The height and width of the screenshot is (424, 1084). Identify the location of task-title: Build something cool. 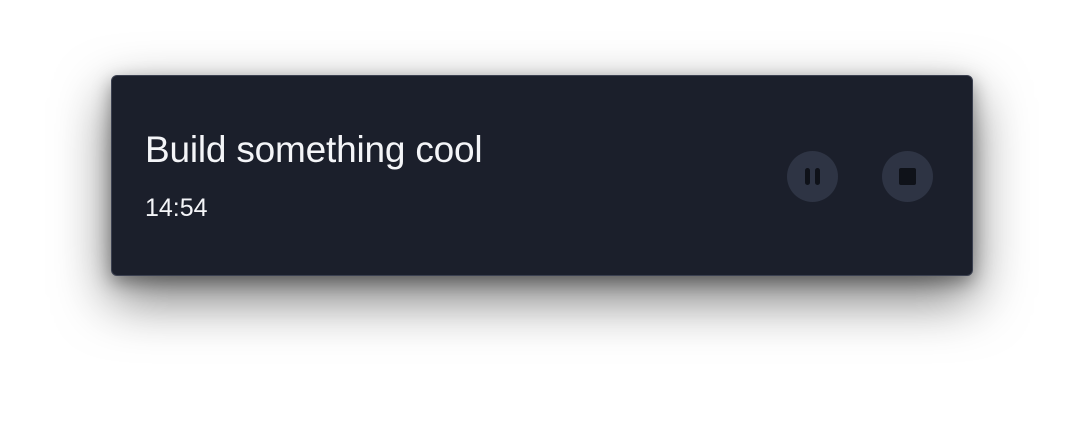
(314, 149).